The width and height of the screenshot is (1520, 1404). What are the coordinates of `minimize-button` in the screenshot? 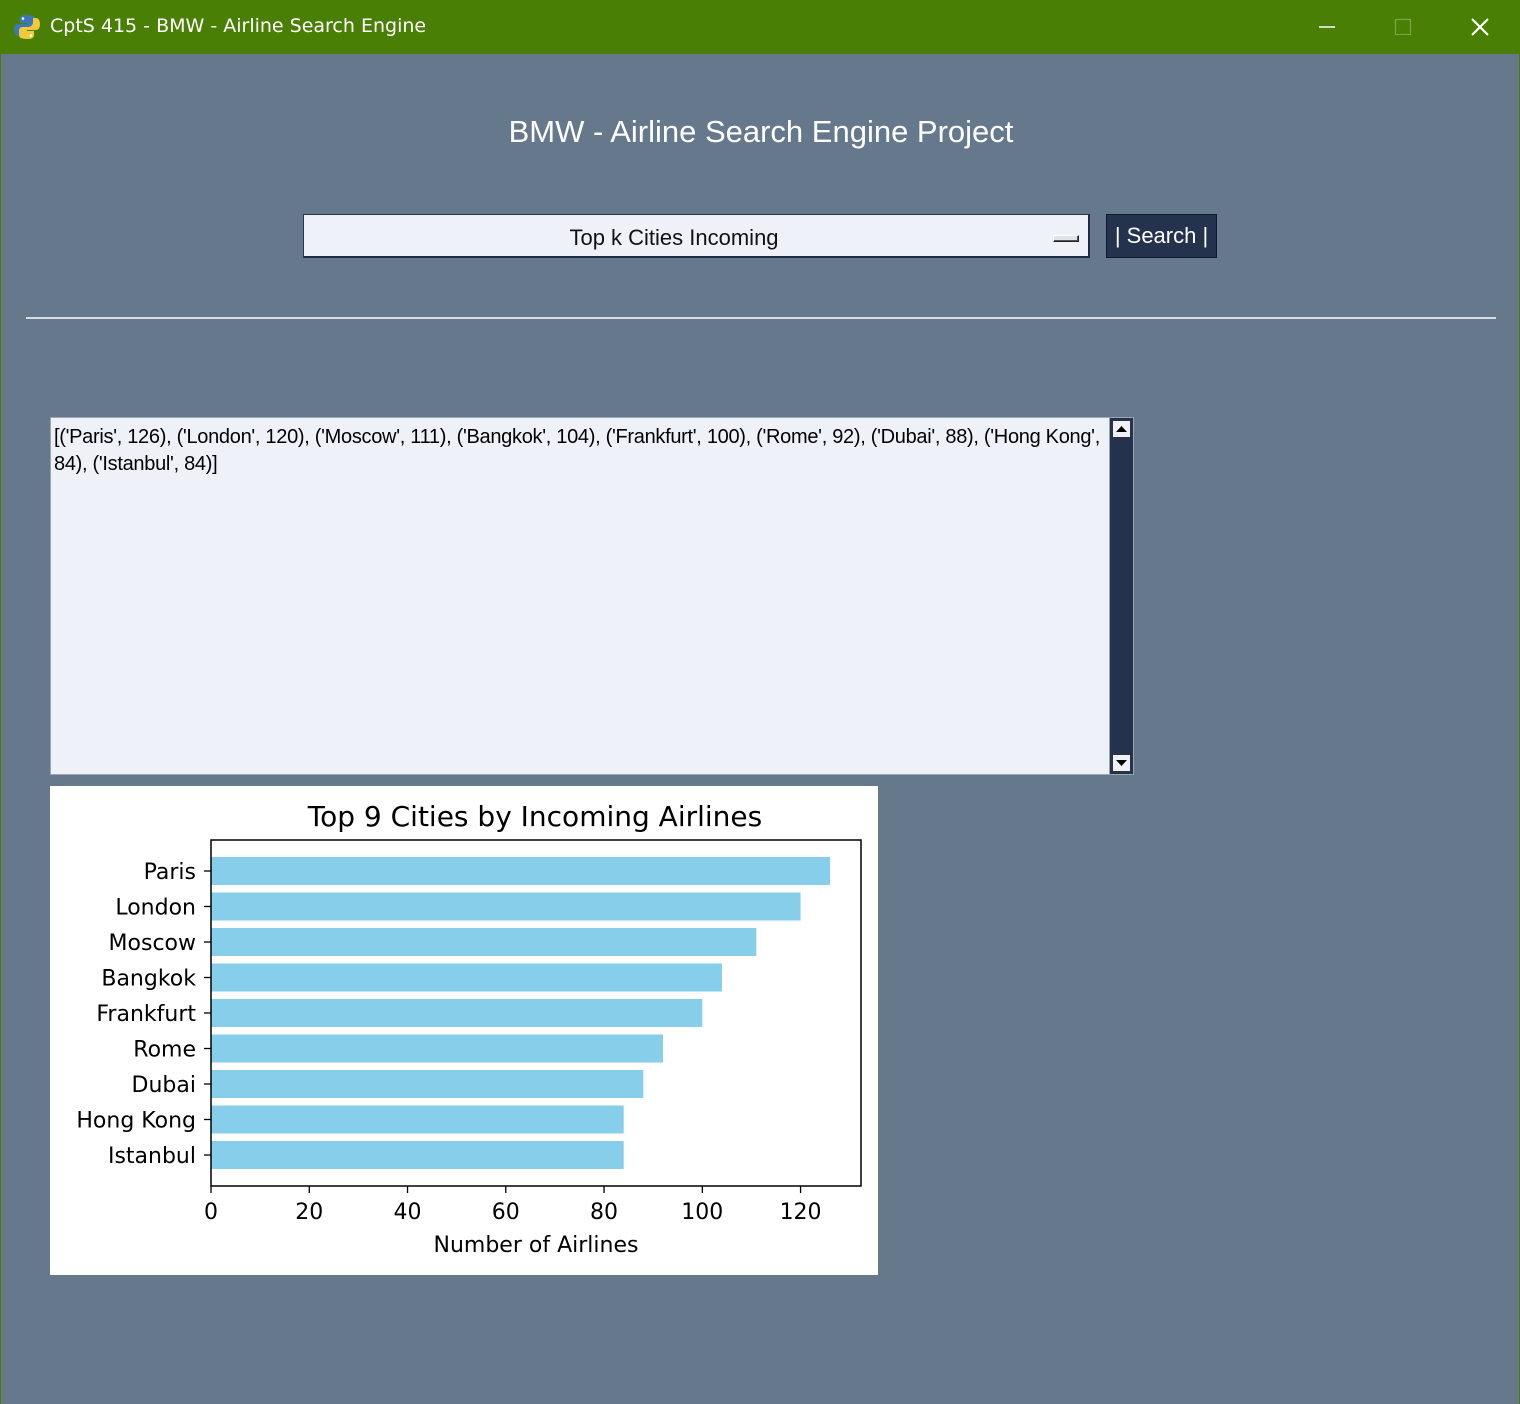 It's located at (1327, 27).